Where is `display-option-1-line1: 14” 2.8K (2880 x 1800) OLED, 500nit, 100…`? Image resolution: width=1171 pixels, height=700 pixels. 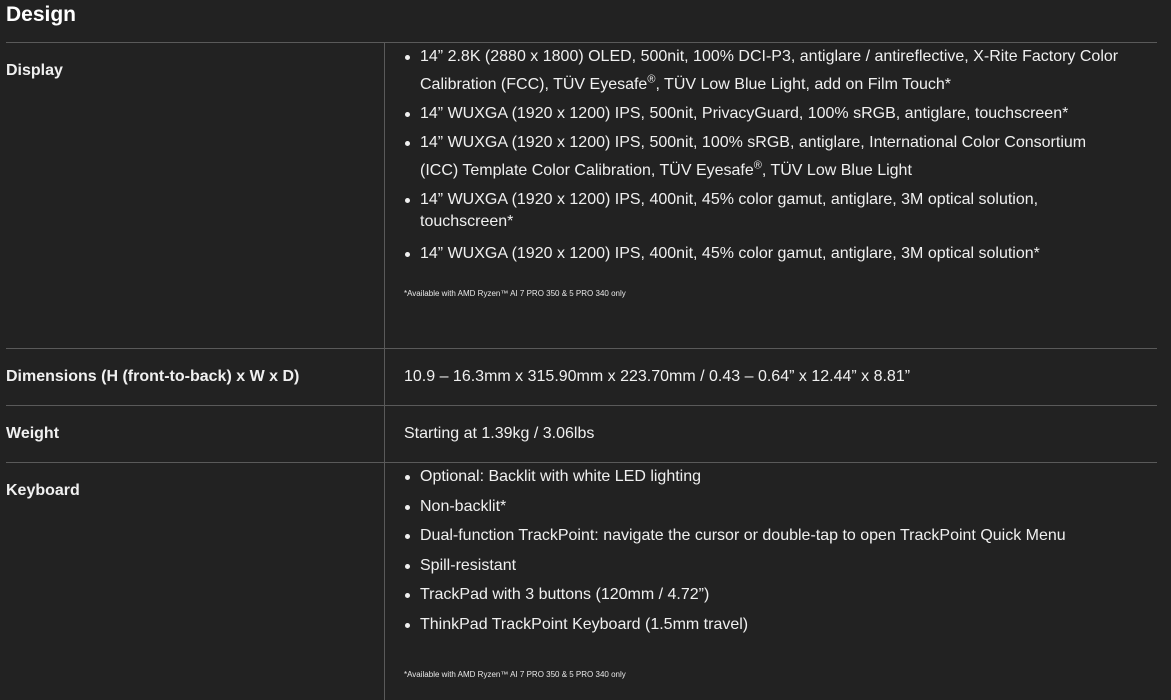
display-option-1-line1: 14” 2.8K (2880 x 1800) OLED, 500nit, 100… is located at coordinates (769, 56).